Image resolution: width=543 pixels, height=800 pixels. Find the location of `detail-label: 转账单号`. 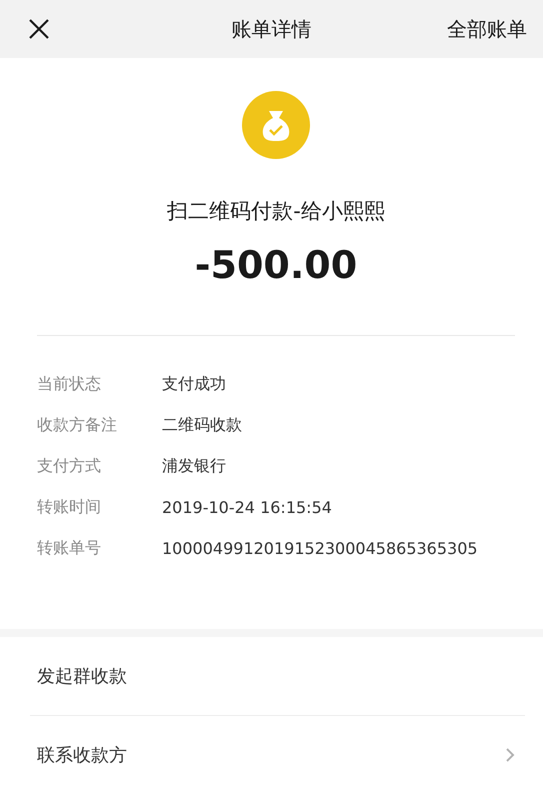

detail-label: 转账单号 is located at coordinates (69, 548).